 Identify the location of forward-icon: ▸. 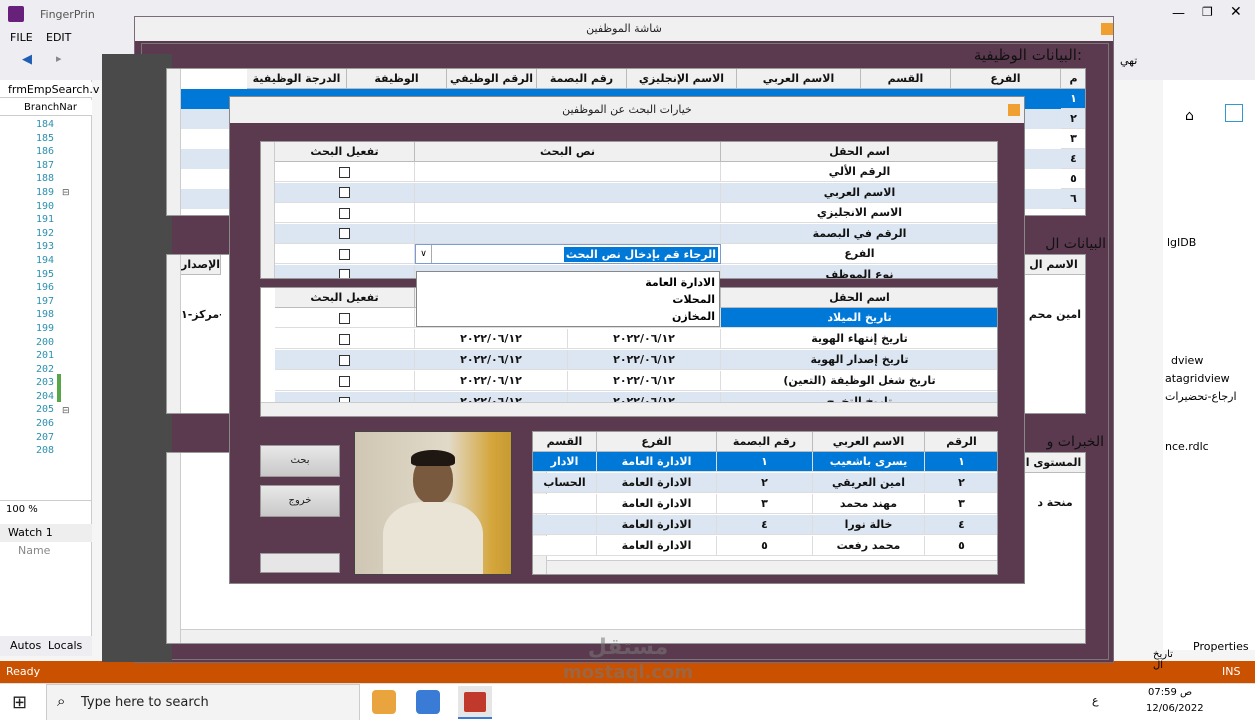
(59, 58).